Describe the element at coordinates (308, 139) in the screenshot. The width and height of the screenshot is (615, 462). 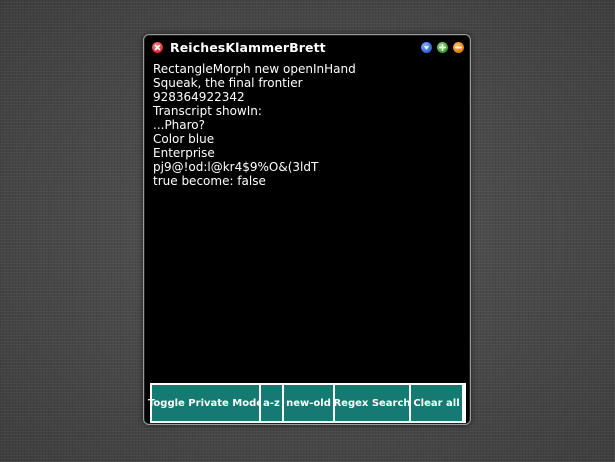
I see `list-item: Color blue` at that location.